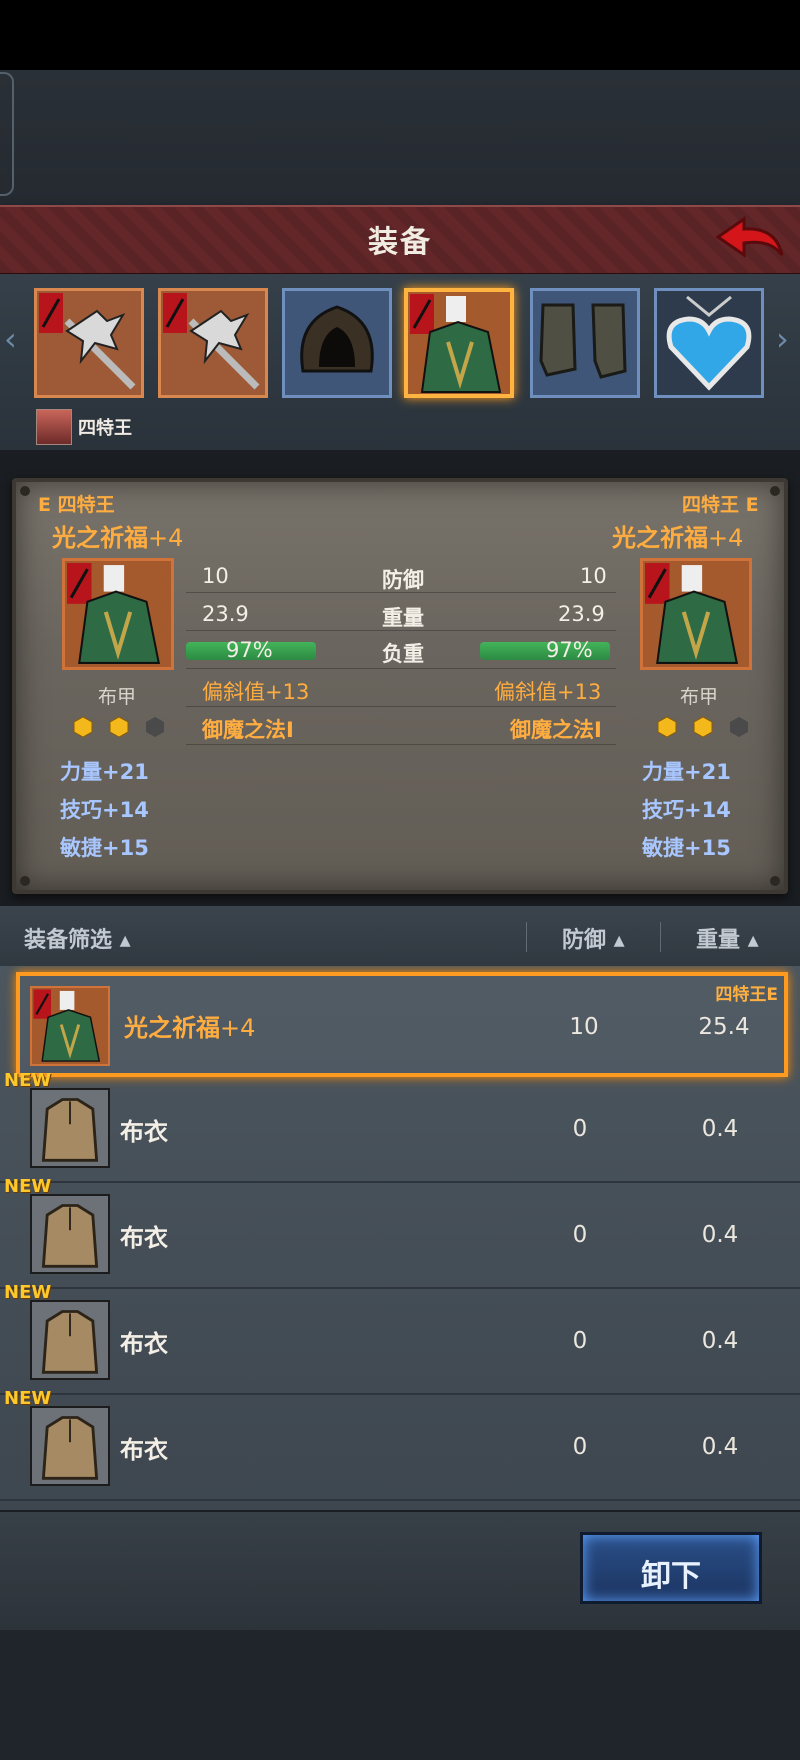  Describe the element at coordinates (117, 697) in the screenshot. I see `left-item-type: 布甲` at that location.